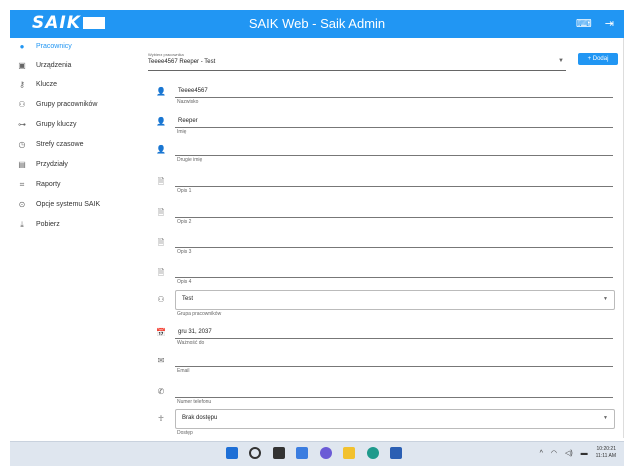 The width and height of the screenshot is (632, 466). Describe the element at coordinates (78, 187) in the screenshot. I see `sidebar-item-raporty: ⌗ Raporty` at that location.